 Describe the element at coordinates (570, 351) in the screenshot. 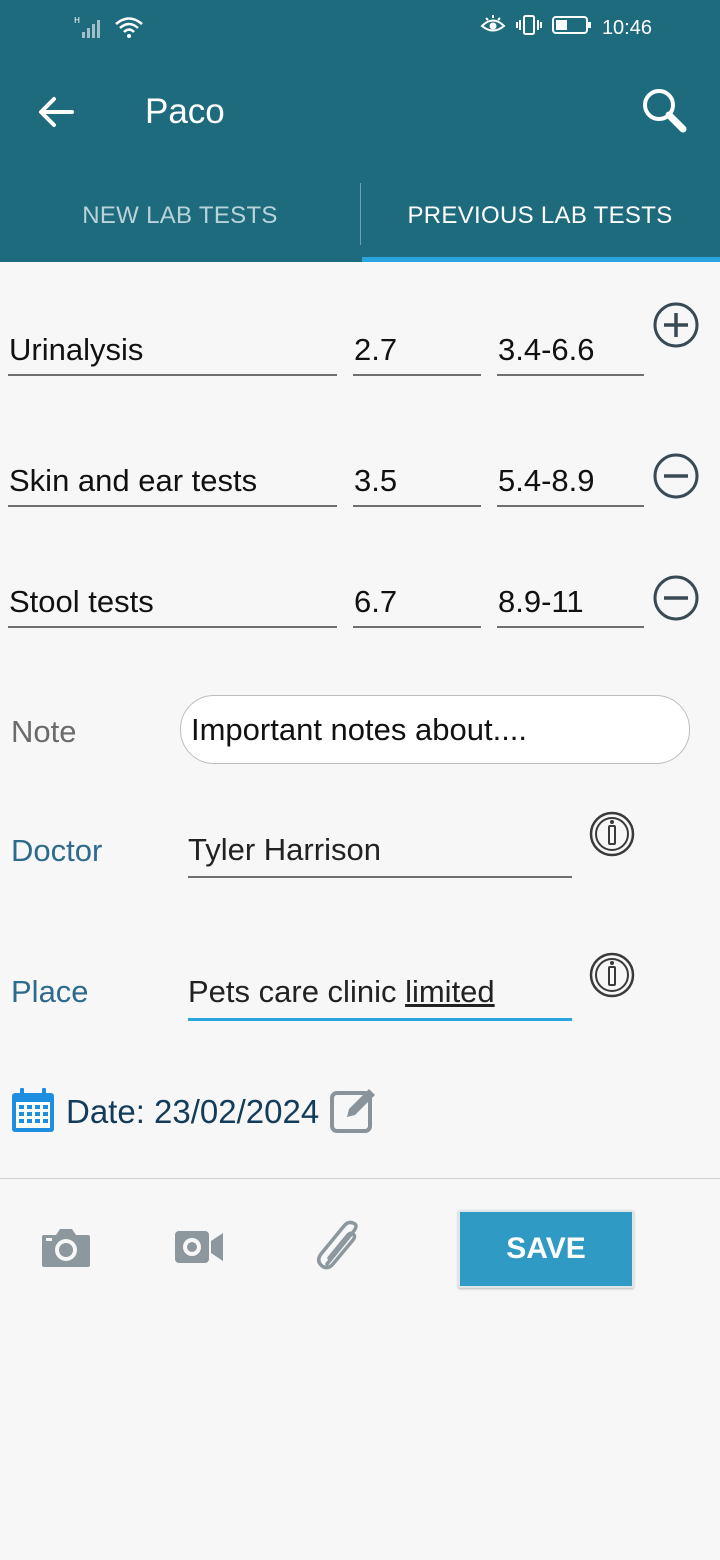

I see `test-range-field: 3.4-6.6` at that location.